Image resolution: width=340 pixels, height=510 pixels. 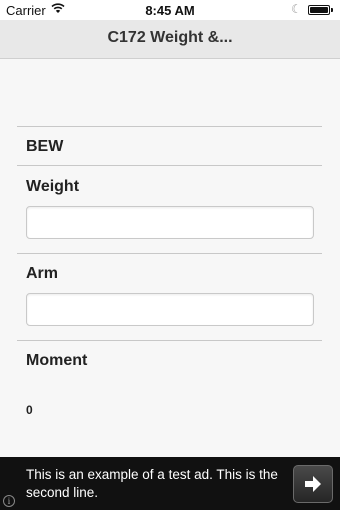 I want to click on battery-icon, so click(x=320, y=10).